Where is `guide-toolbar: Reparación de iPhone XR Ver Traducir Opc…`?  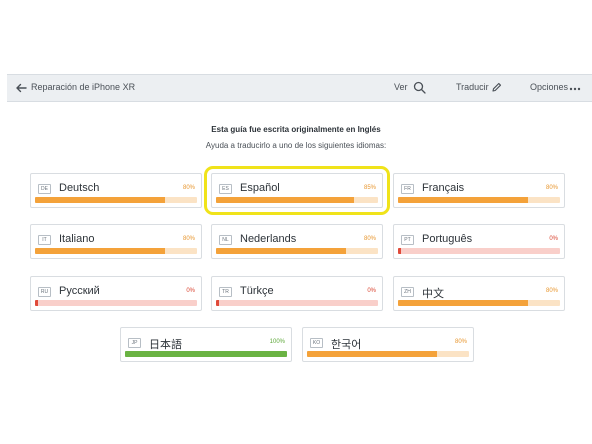 guide-toolbar: Reparación de iPhone XR Ver Traducir Opc… is located at coordinates (299, 88).